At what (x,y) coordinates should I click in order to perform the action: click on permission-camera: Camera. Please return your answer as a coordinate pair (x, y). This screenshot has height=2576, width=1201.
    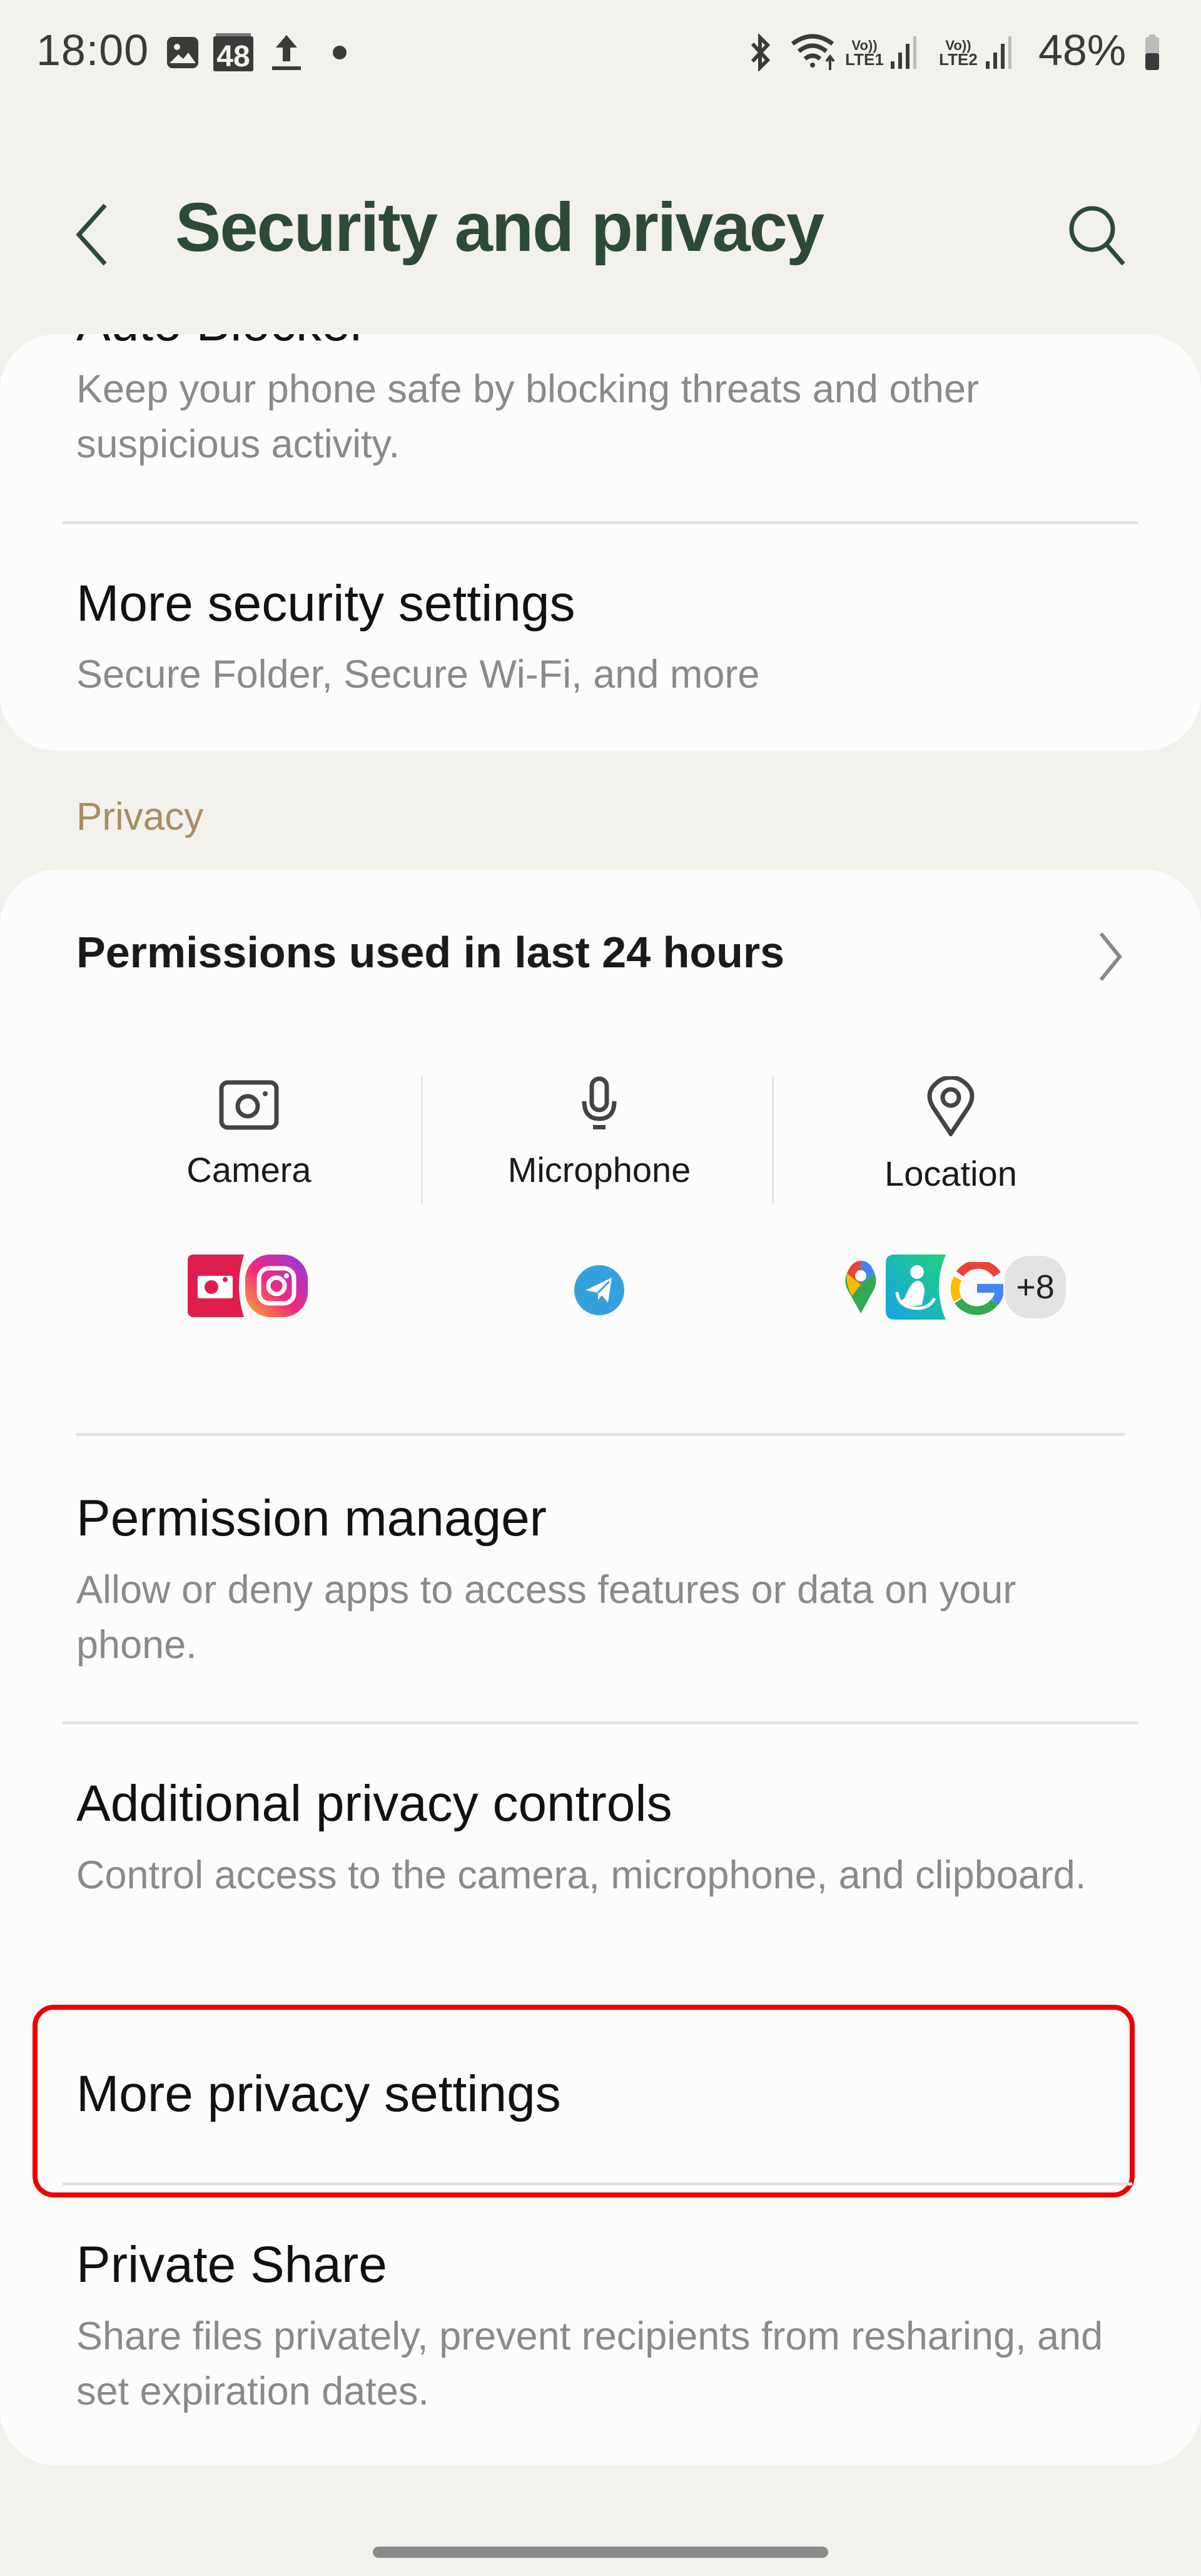
    Looking at the image, I should click on (249, 1142).